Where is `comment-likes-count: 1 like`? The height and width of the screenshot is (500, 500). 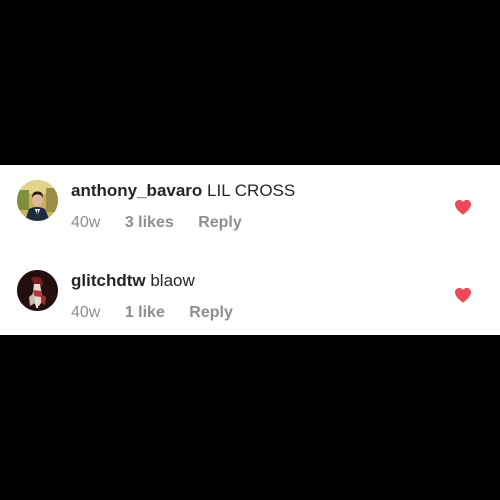 comment-likes-count: 1 like is located at coordinates (145, 313).